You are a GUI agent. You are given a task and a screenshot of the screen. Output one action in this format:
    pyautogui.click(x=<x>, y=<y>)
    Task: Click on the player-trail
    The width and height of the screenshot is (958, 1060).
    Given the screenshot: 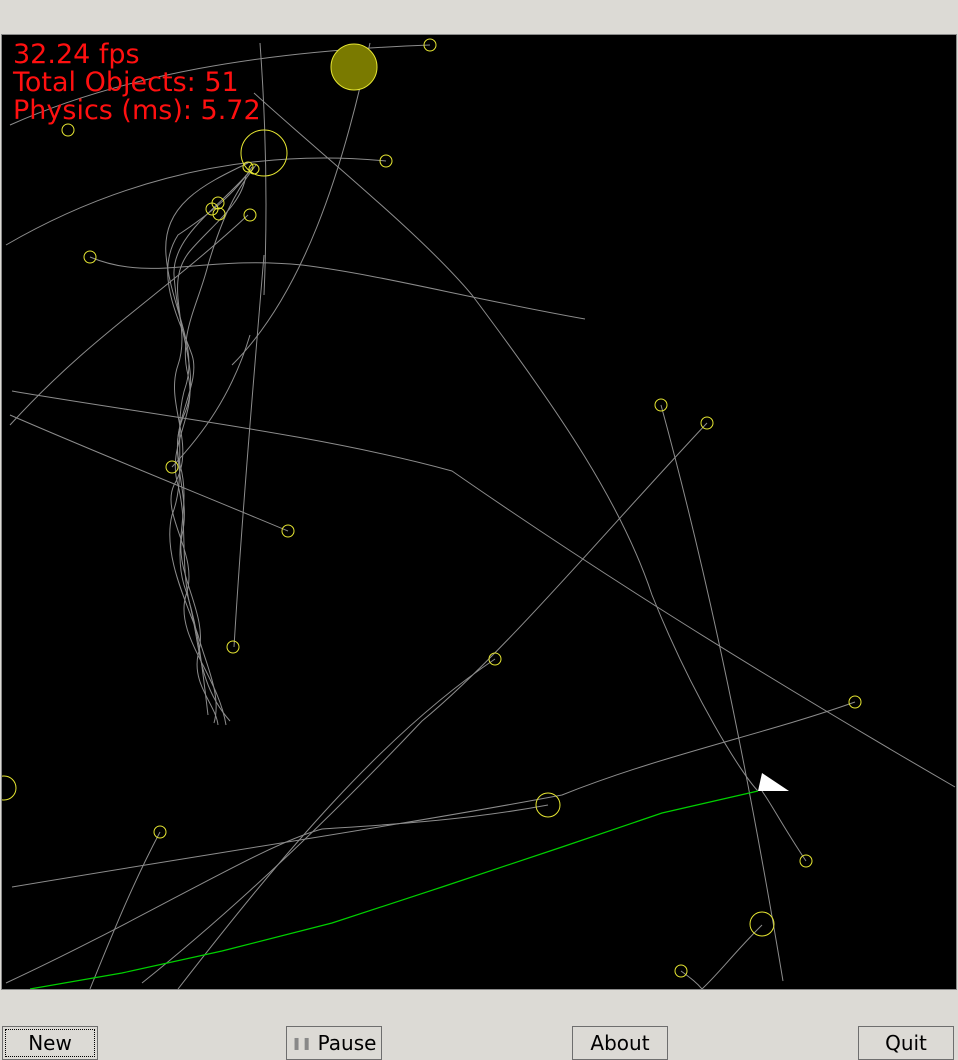 What is the action you would take?
    pyautogui.click(x=394, y=889)
    